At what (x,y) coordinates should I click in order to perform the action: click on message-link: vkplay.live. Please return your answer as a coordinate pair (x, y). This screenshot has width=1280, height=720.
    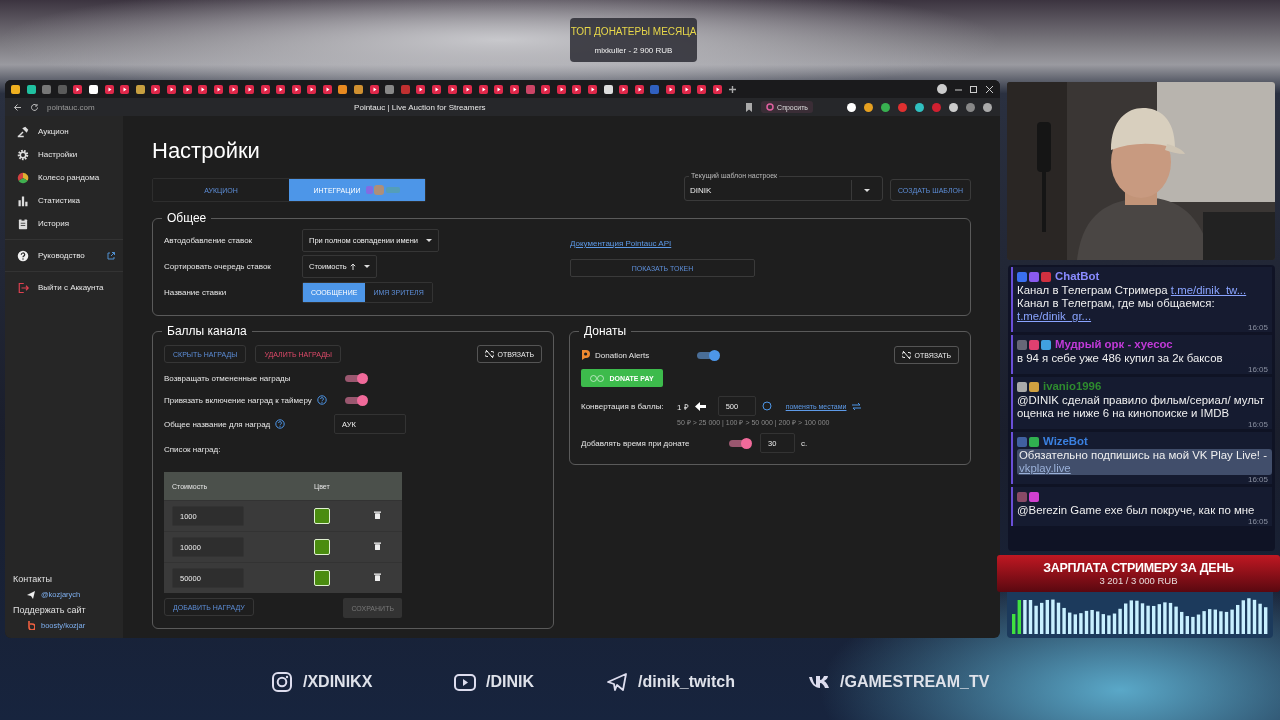
    Looking at the image, I should click on (1045, 468).